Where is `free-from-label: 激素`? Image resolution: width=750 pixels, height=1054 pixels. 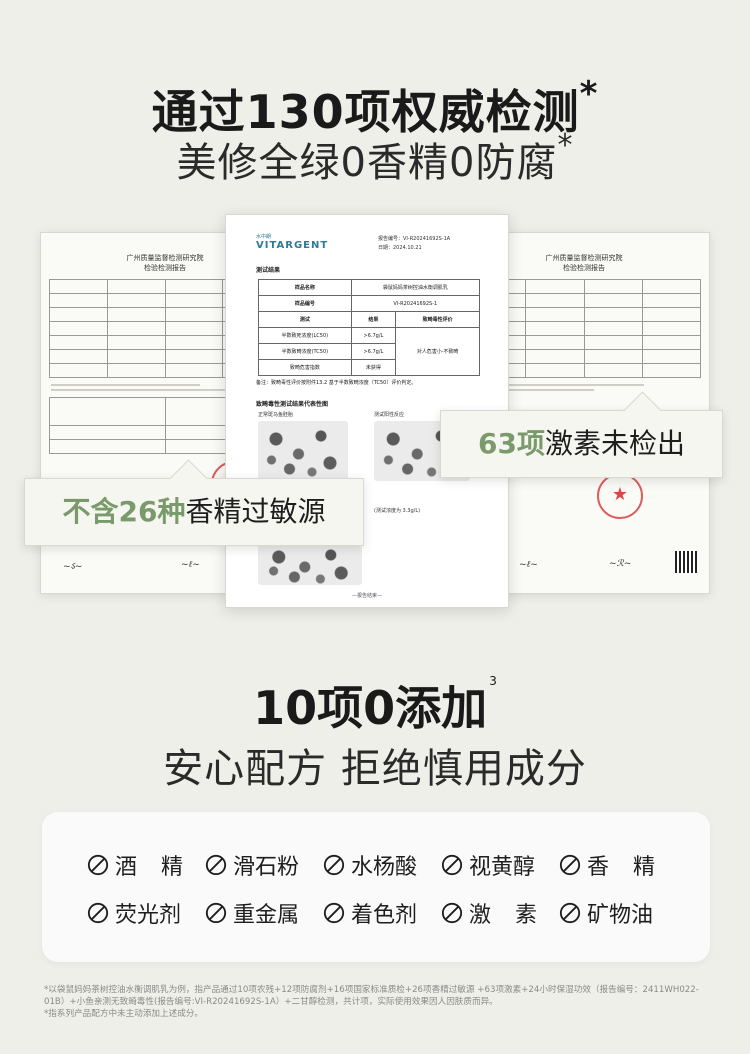 free-from-label: 激素 is located at coordinates (503, 913).